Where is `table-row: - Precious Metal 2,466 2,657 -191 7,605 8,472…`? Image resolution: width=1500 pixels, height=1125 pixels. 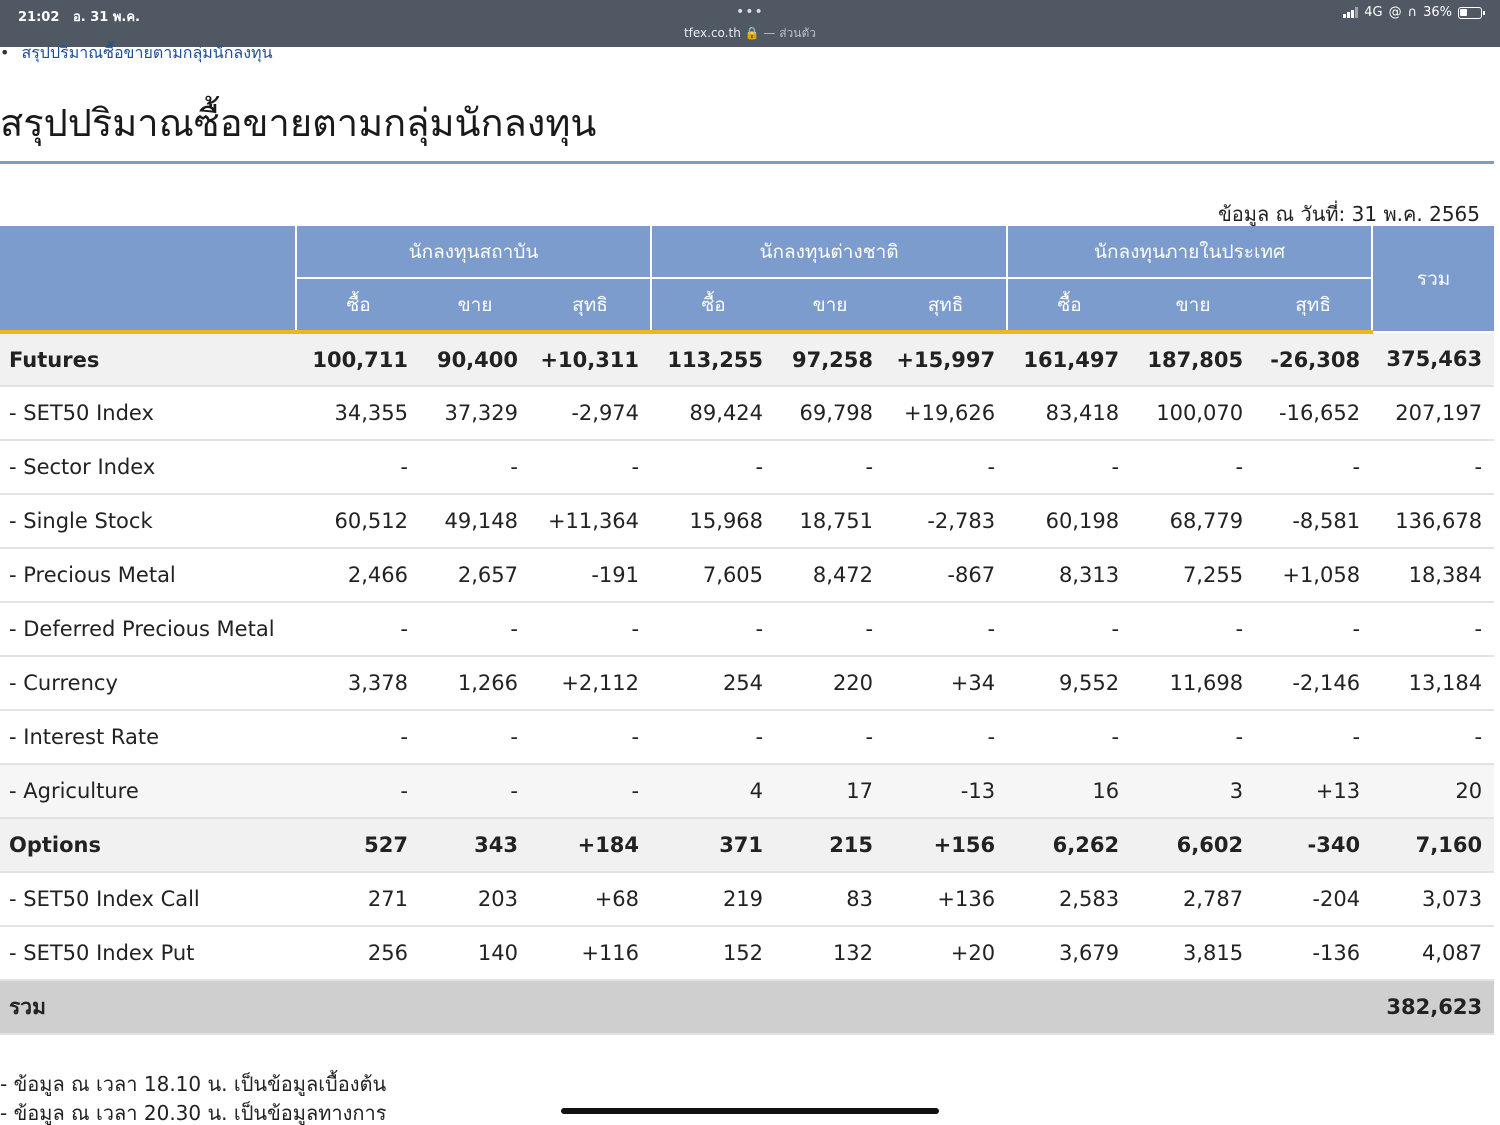
table-row: - Precious Metal 2,466 2,657 -191 7,605 8,472… is located at coordinates (747, 575).